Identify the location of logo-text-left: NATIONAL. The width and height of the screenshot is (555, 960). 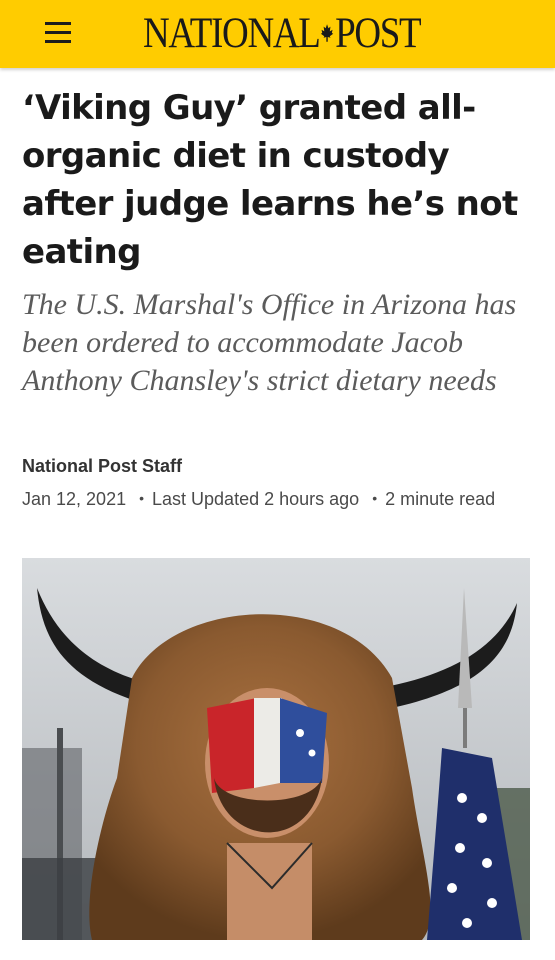
(232, 33).